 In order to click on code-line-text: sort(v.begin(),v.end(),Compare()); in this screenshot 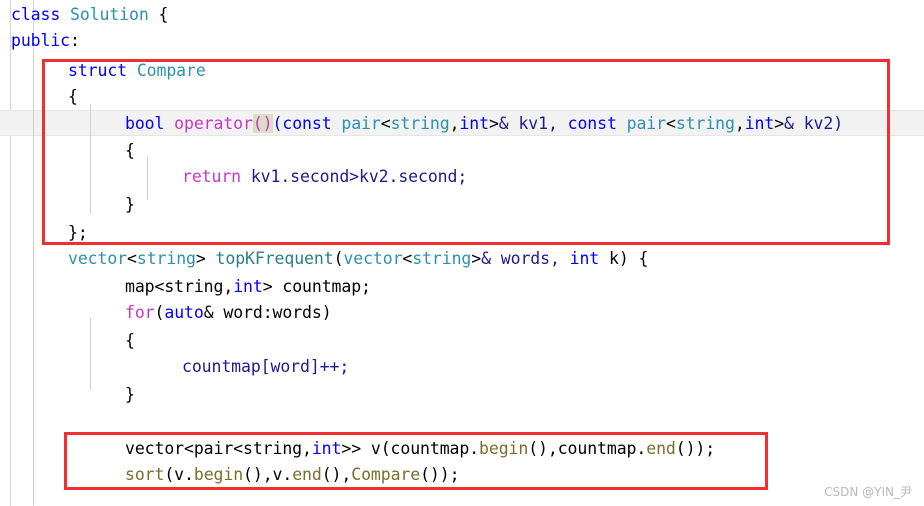, I will do `click(230, 475)`.